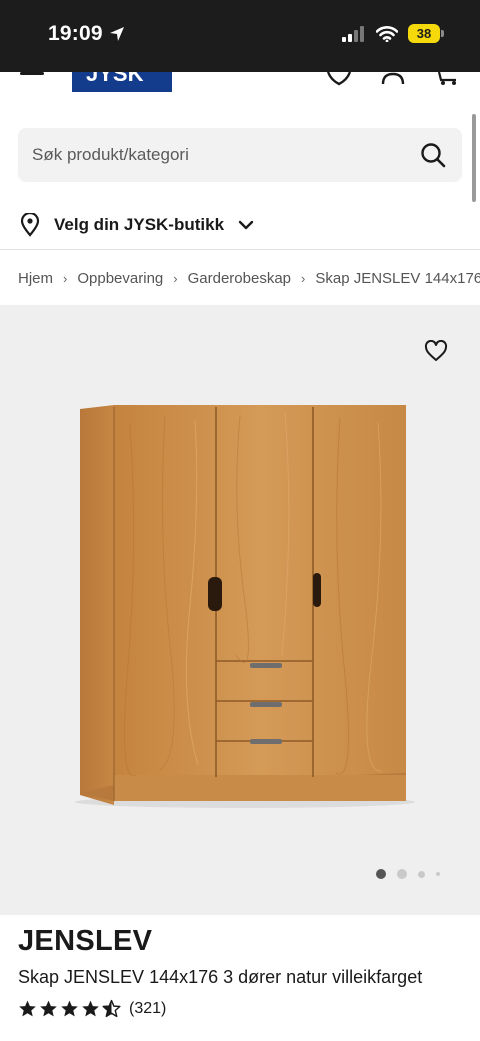 Image resolution: width=480 pixels, height=1041 pixels. I want to click on divider, so click(240, 249).